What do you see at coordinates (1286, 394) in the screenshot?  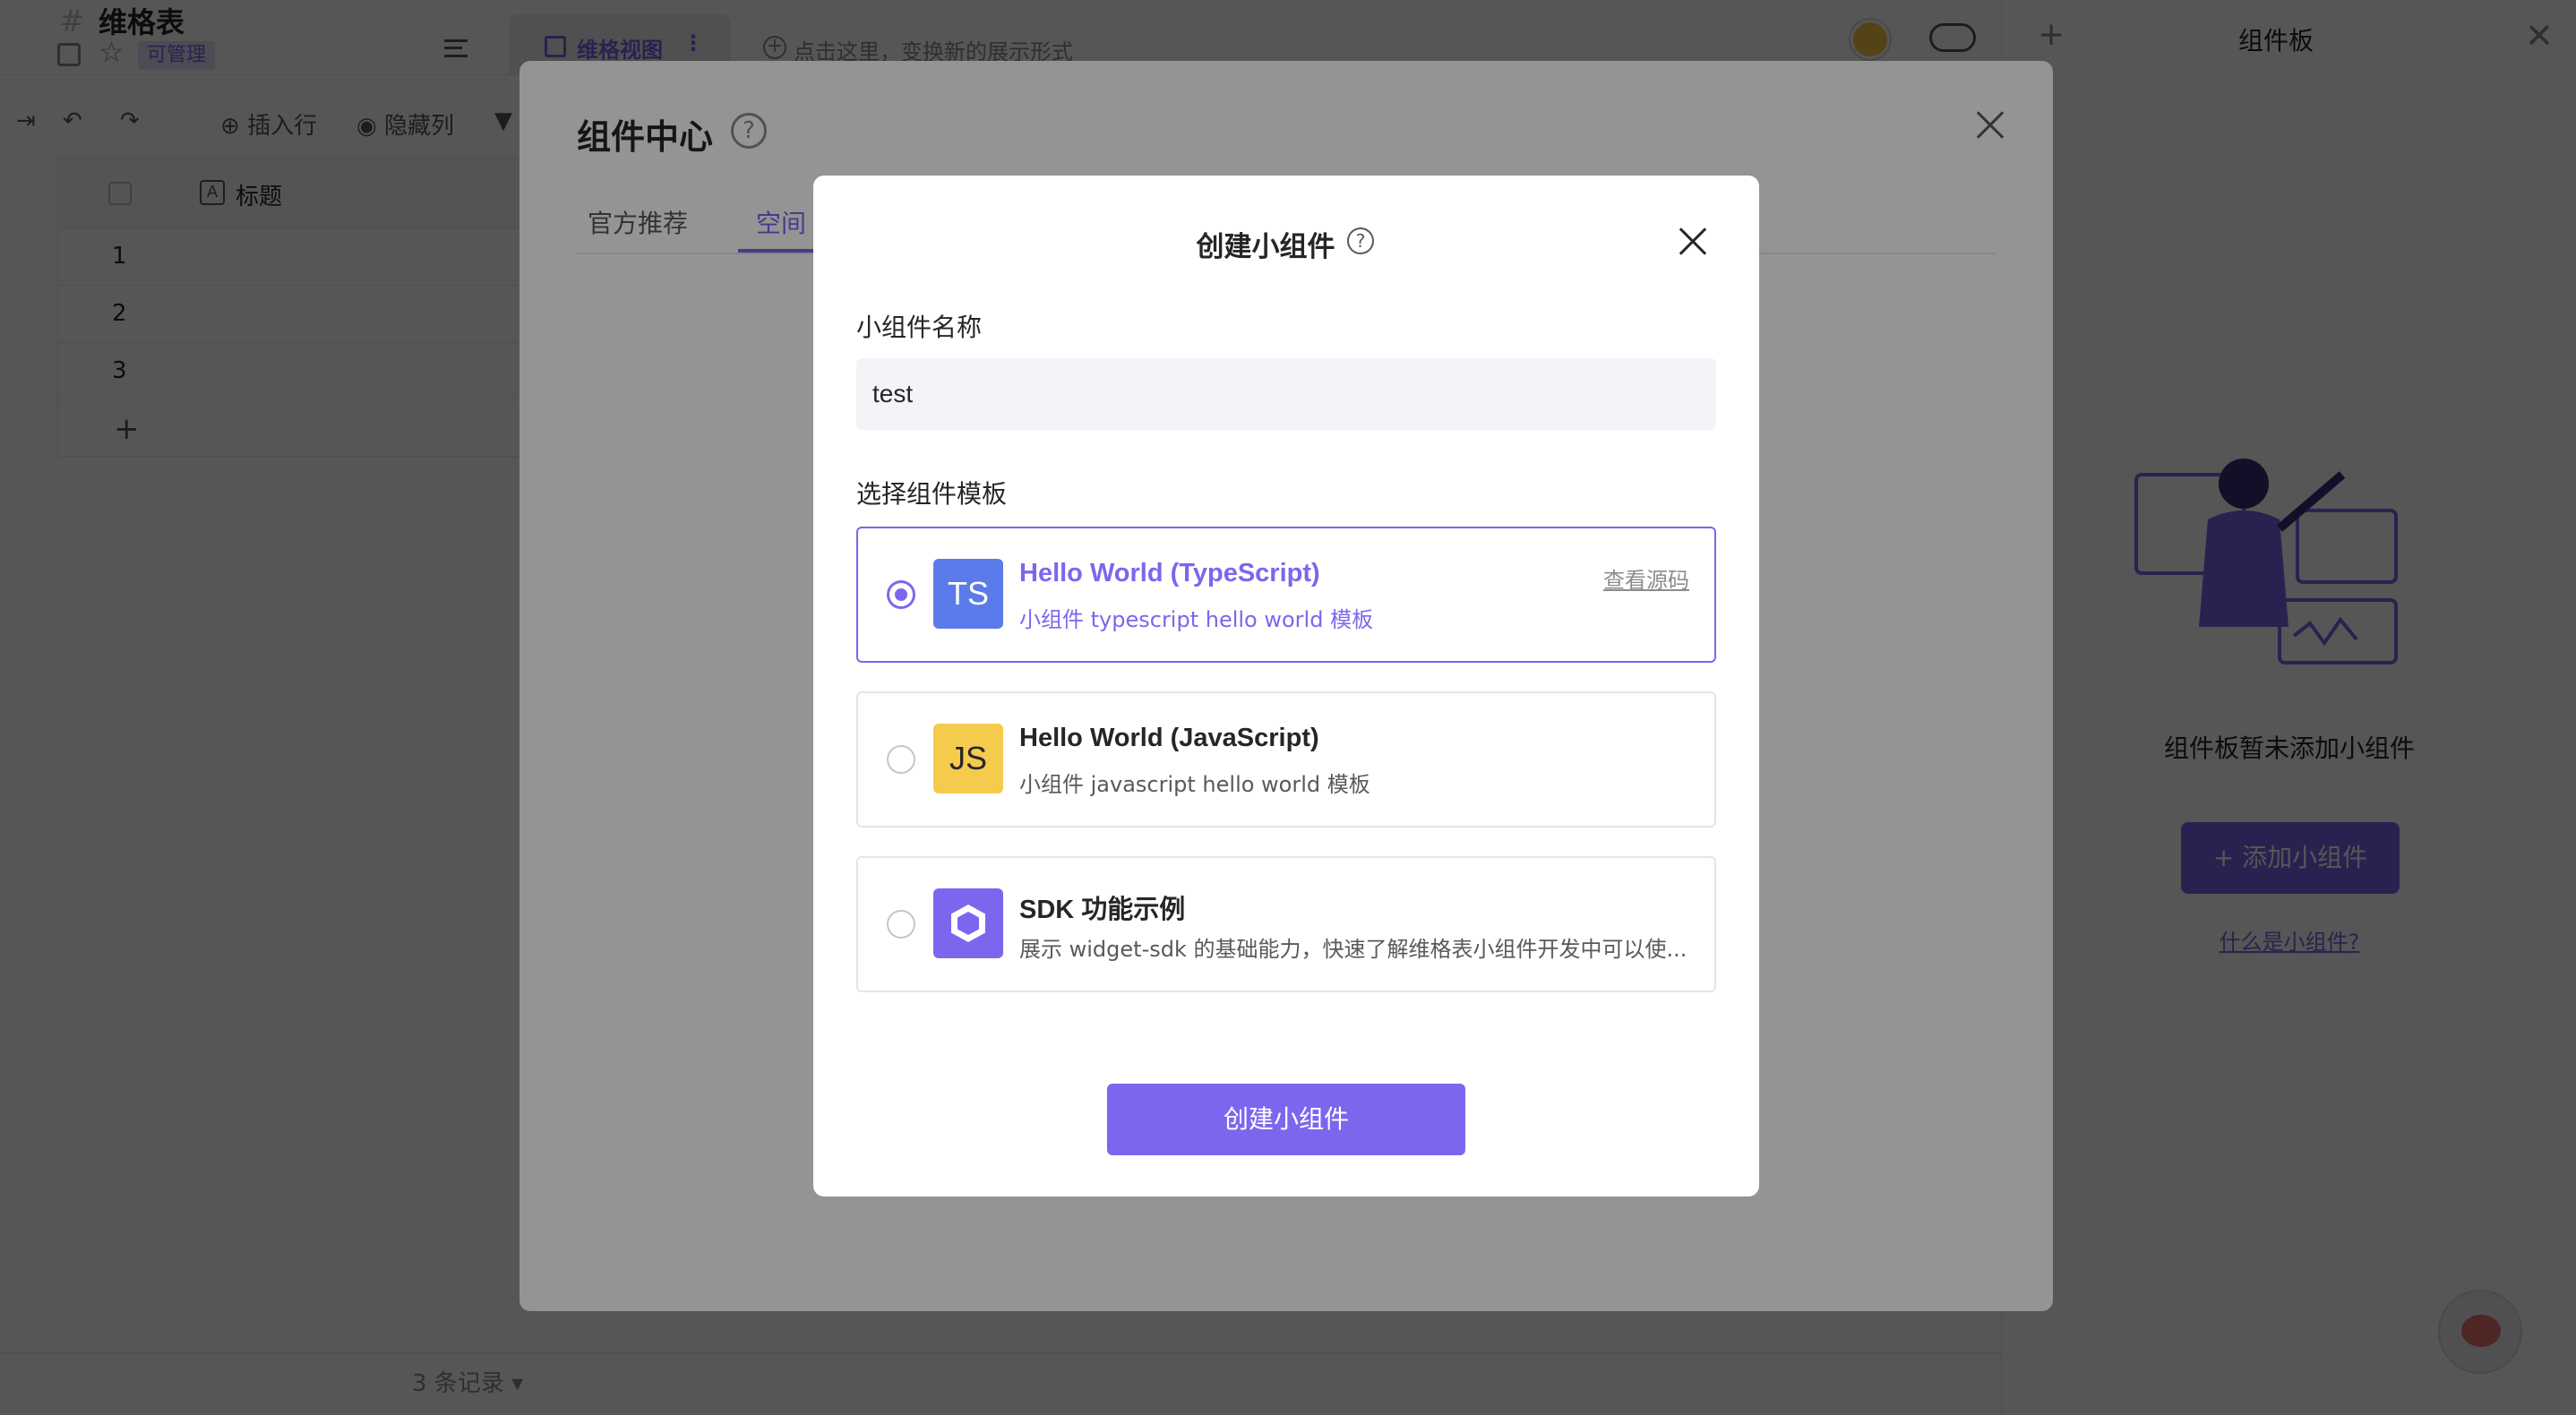 I see `widget-name-input` at bounding box center [1286, 394].